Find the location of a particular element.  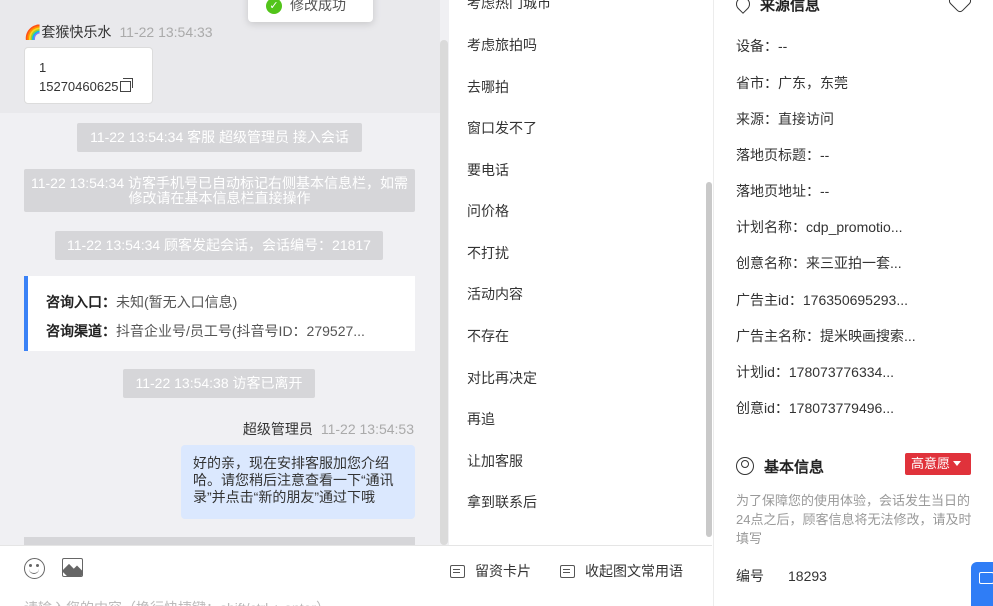

message-input-placeholder: 请输入您的内容（换行快捷键：shift/ctrl + enter） is located at coordinates (177, 602).